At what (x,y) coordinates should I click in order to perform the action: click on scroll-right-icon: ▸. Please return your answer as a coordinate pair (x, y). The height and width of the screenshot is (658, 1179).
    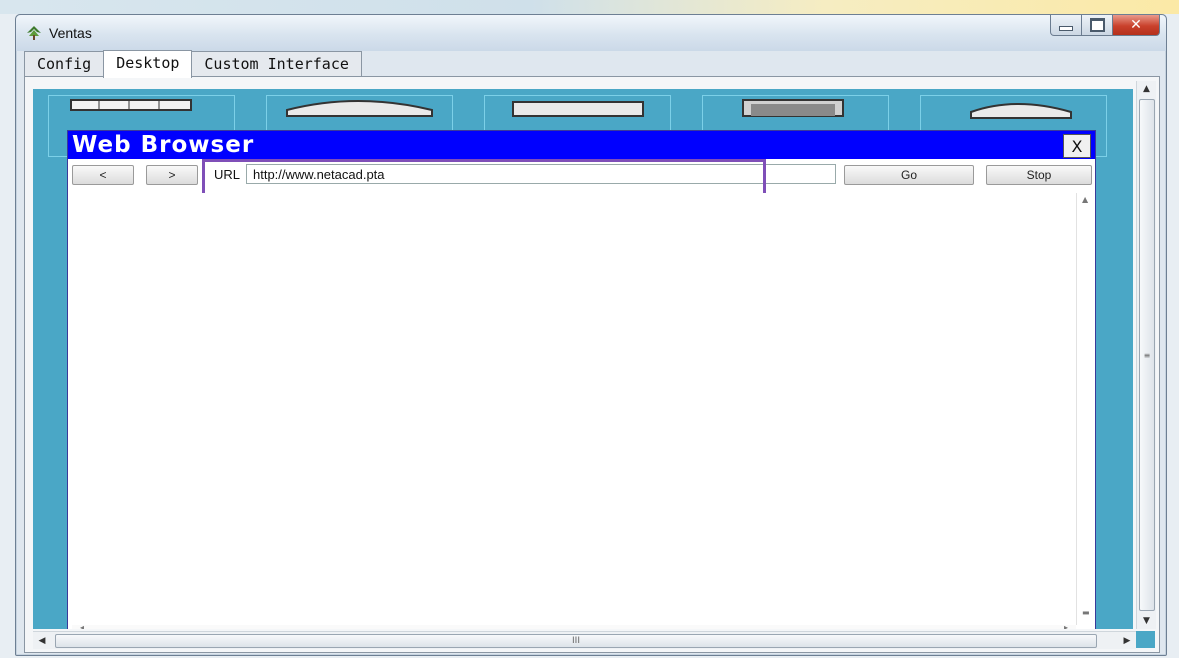
    Looking at the image, I should click on (1065, 626).